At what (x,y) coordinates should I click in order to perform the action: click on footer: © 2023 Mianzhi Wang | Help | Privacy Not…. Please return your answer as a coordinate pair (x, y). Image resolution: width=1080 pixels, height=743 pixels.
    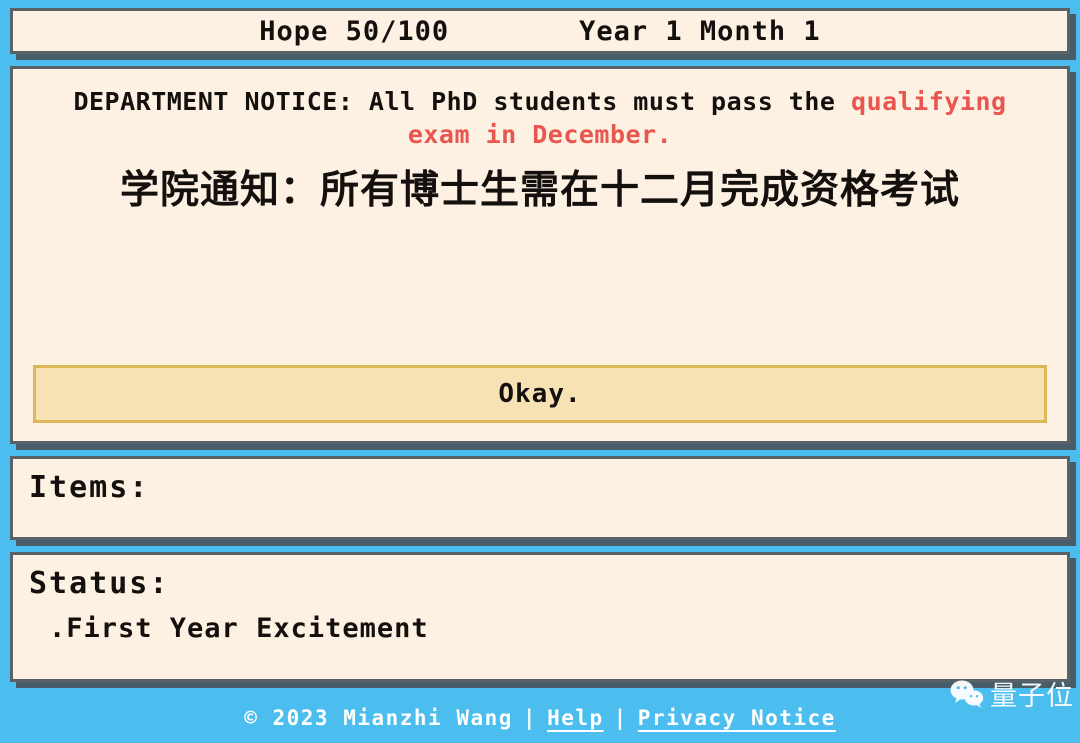
    Looking at the image, I should click on (541, 711).